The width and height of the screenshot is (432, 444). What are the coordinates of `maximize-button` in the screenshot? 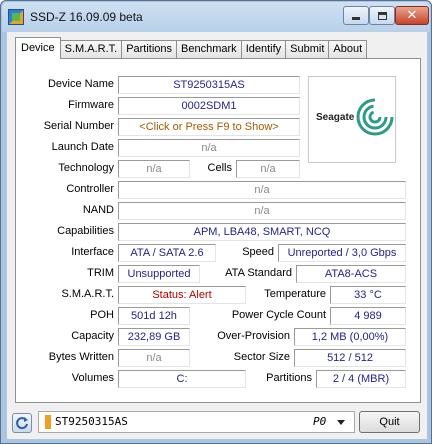 It's located at (382, 15).